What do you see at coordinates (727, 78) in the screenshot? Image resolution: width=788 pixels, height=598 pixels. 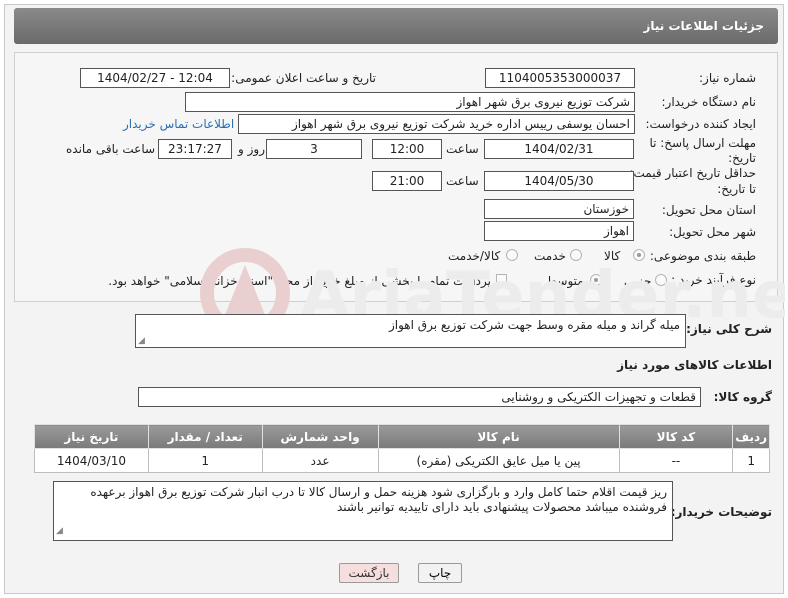 I see `need-number-label: شماره نیاز:` at bounding box center [727, 78].